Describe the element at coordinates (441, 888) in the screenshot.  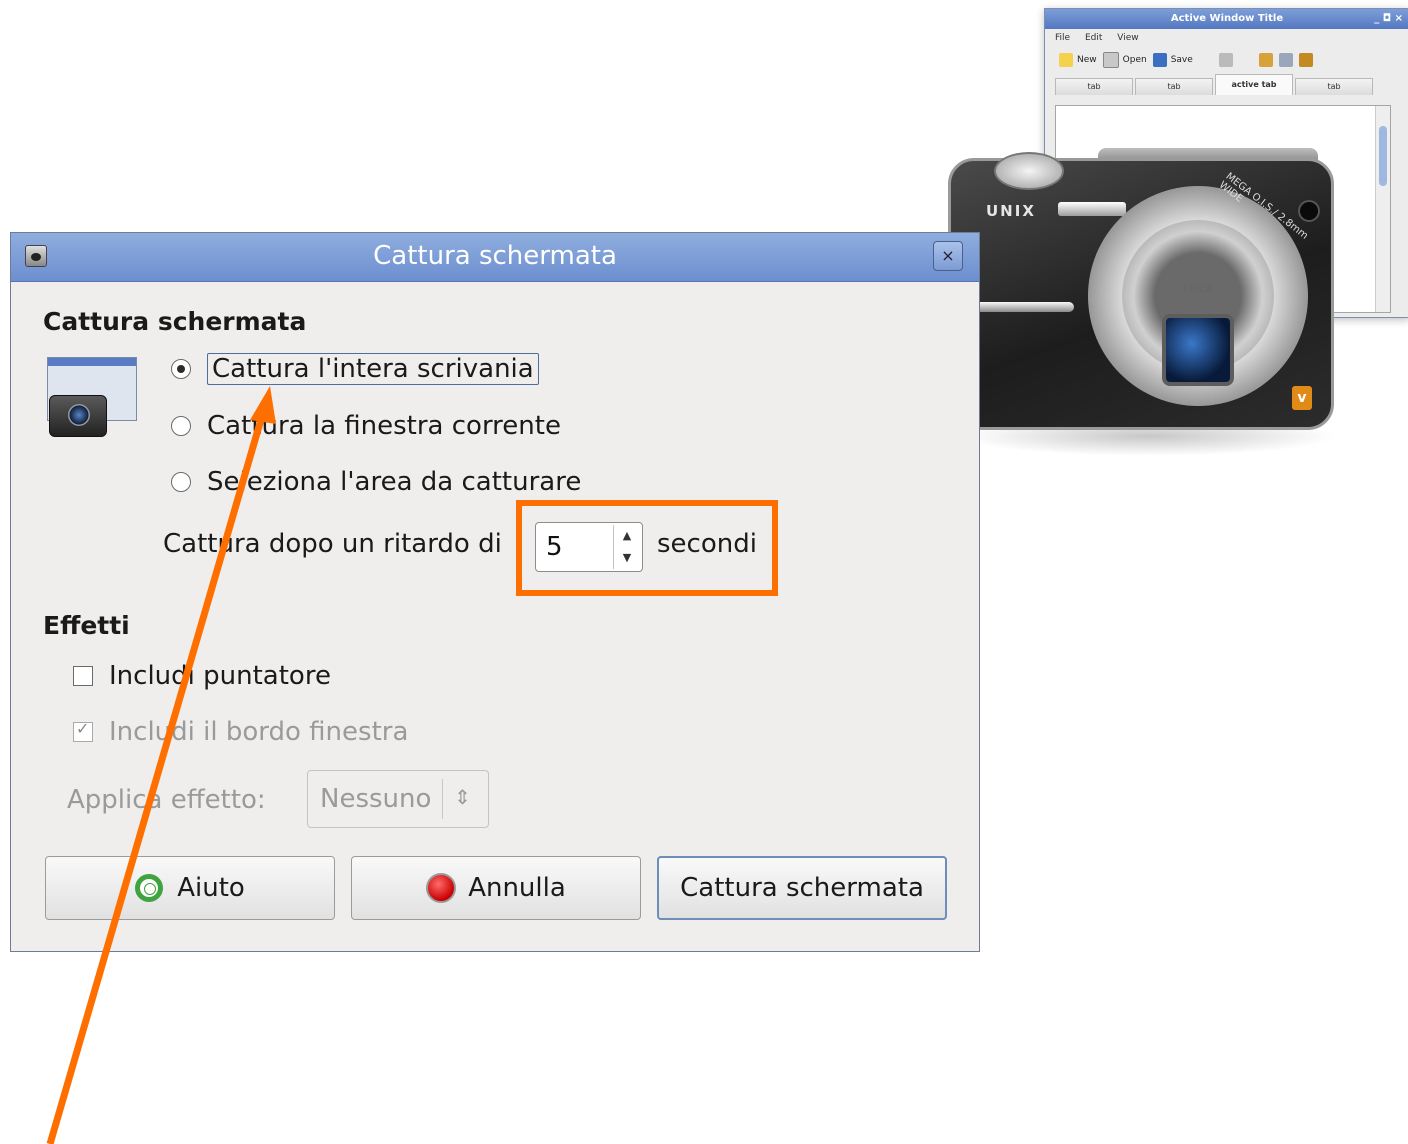
I see `stop-icon` at that location.